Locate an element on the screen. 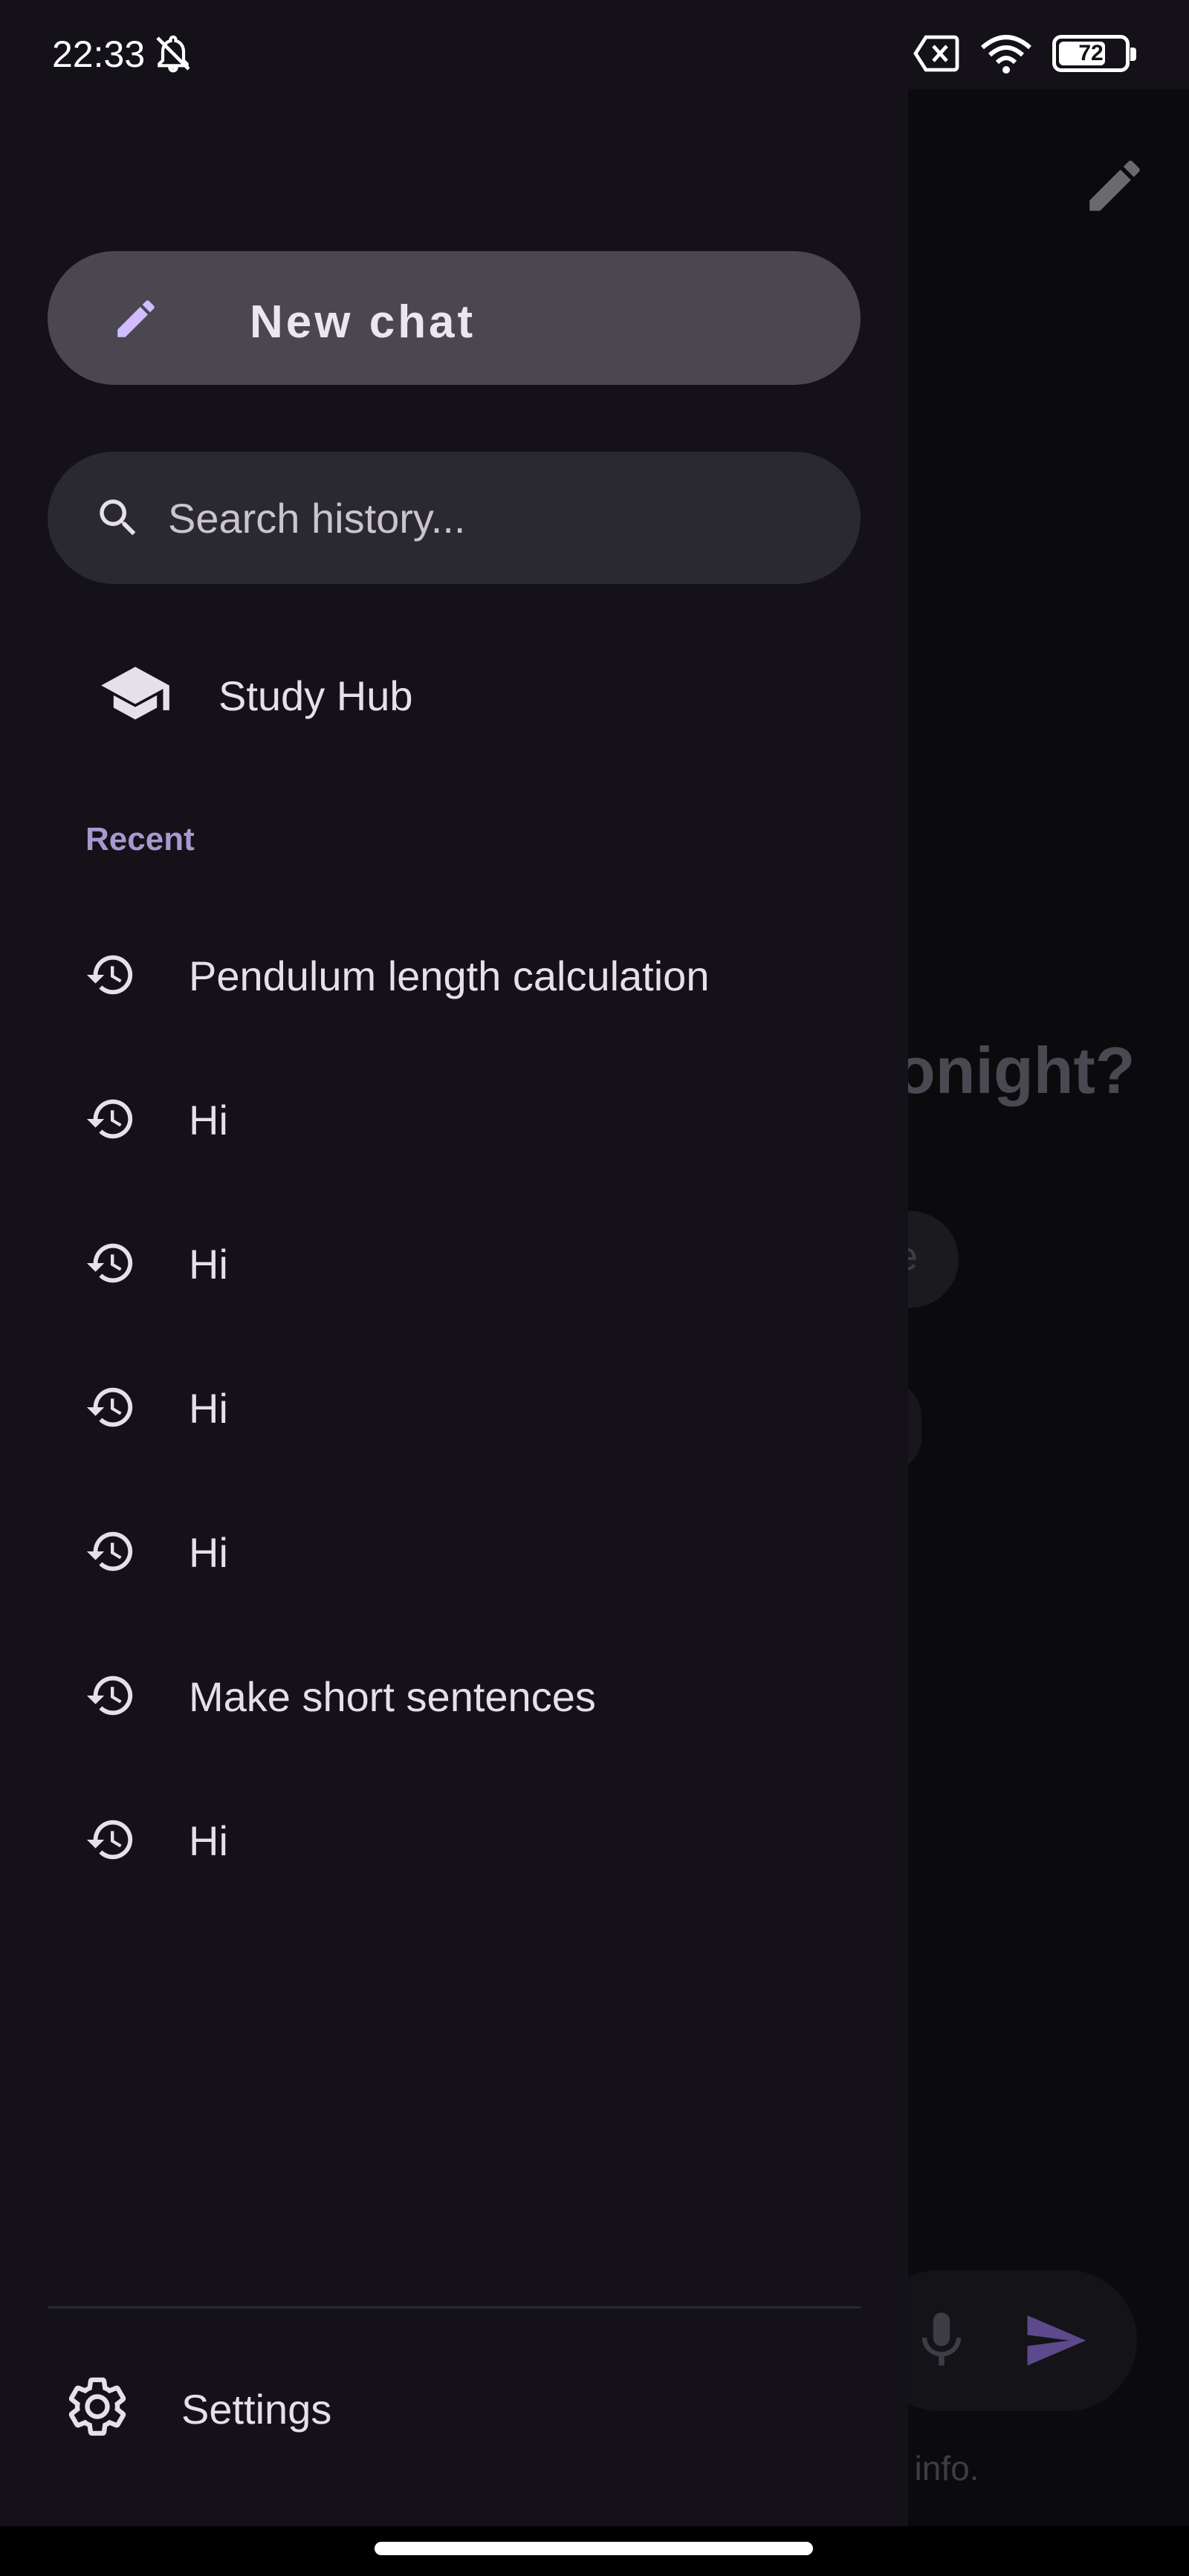 The width and height of the screenshot is (1189, 2576). wifi-icon is located at coordinates (1006, 54).